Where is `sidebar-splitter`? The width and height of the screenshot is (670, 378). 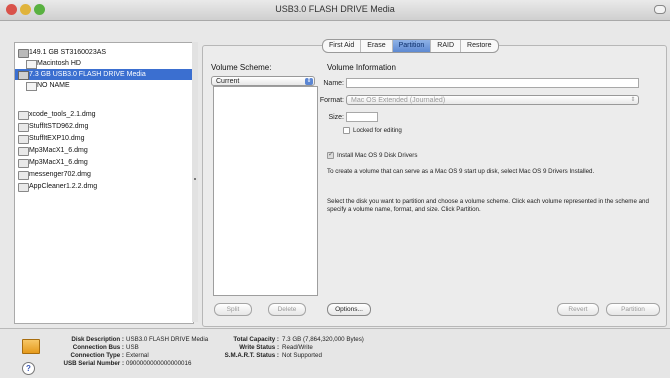 sidebar-splitter is located at coordinates (195, 182).